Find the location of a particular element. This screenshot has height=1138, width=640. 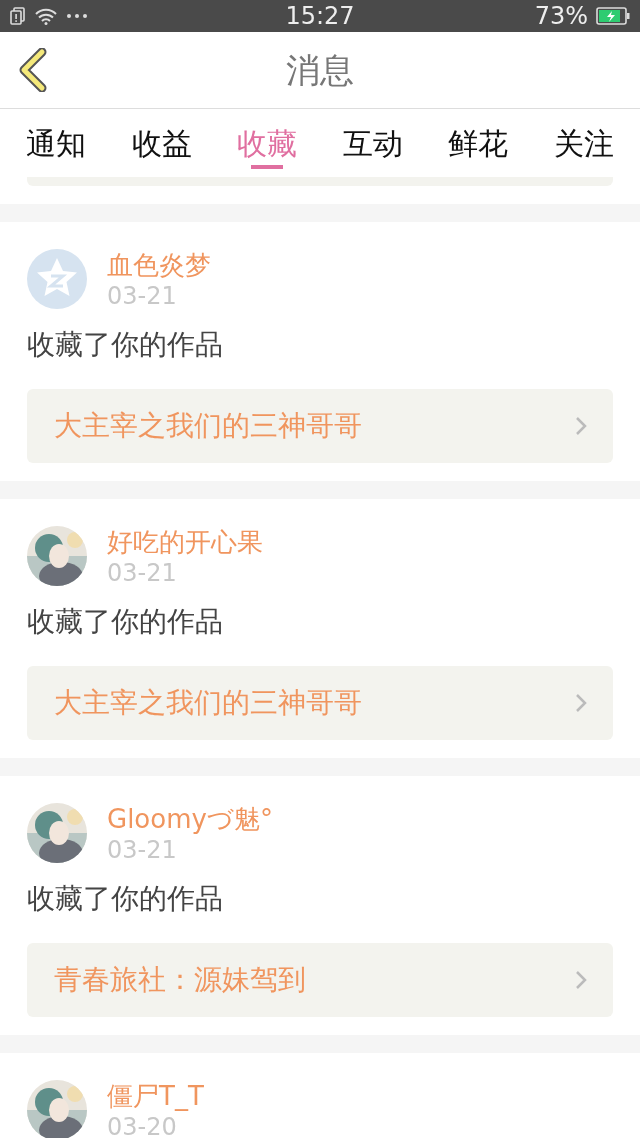

tab: 关注 is located at coordinates (583, 143).